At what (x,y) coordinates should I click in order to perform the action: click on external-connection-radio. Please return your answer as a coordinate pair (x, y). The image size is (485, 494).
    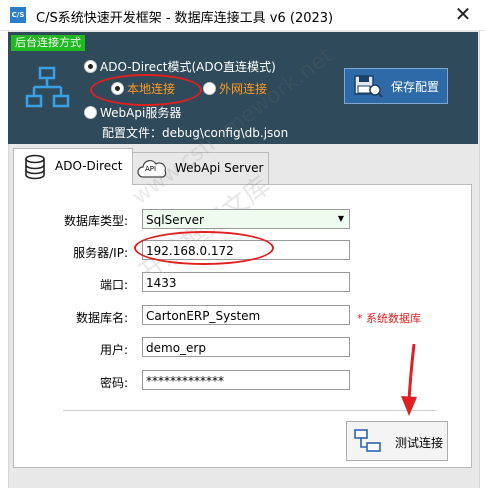
    Looking at the image, I should click on (209, 88).